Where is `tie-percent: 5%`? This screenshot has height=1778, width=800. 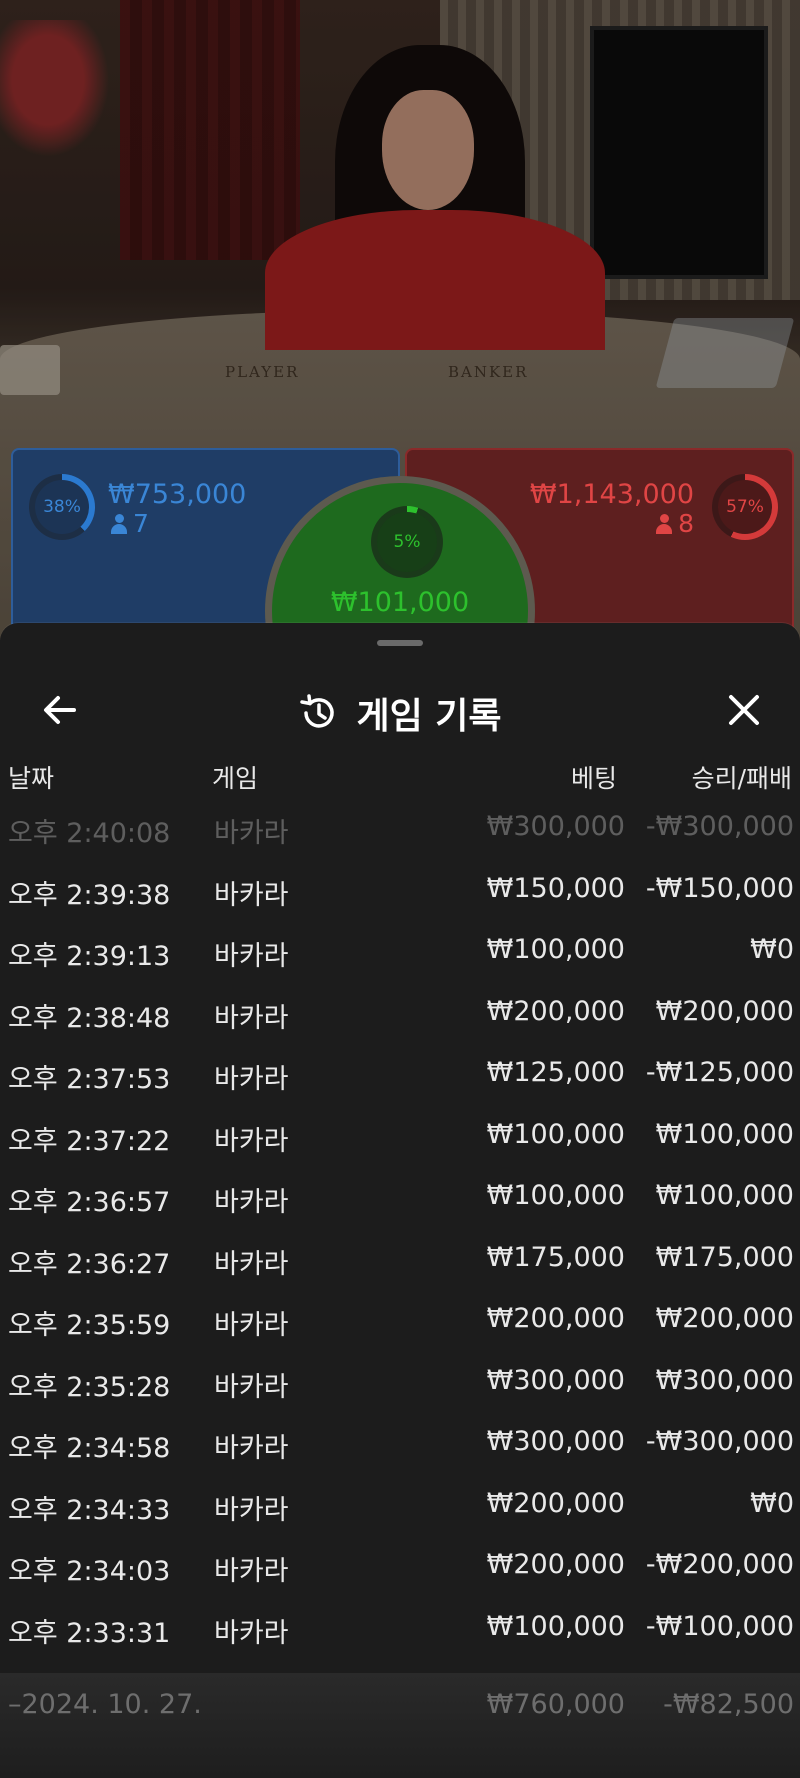
tie-percent: 5% is located at coordinates (407, 542).